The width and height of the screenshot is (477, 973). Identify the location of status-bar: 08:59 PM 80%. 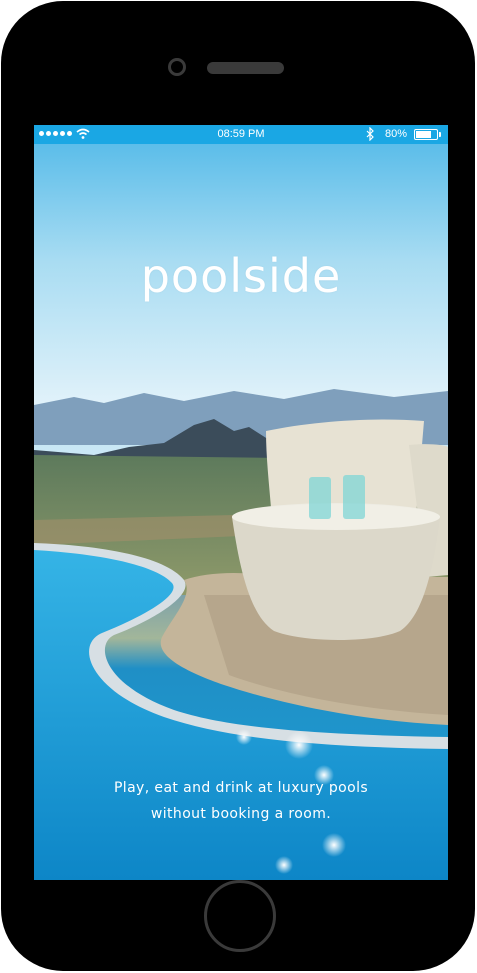
(241, 134).